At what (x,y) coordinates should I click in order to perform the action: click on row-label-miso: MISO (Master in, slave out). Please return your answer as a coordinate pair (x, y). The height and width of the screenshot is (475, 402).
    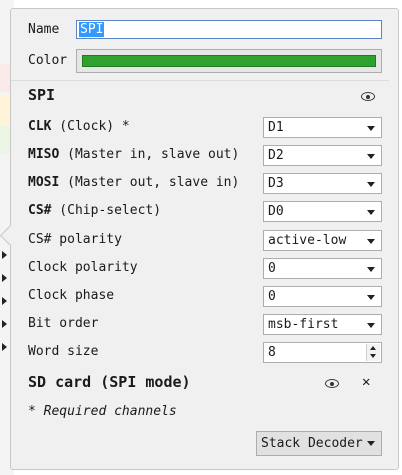
    Looking at the image, I should click on (134, 154).